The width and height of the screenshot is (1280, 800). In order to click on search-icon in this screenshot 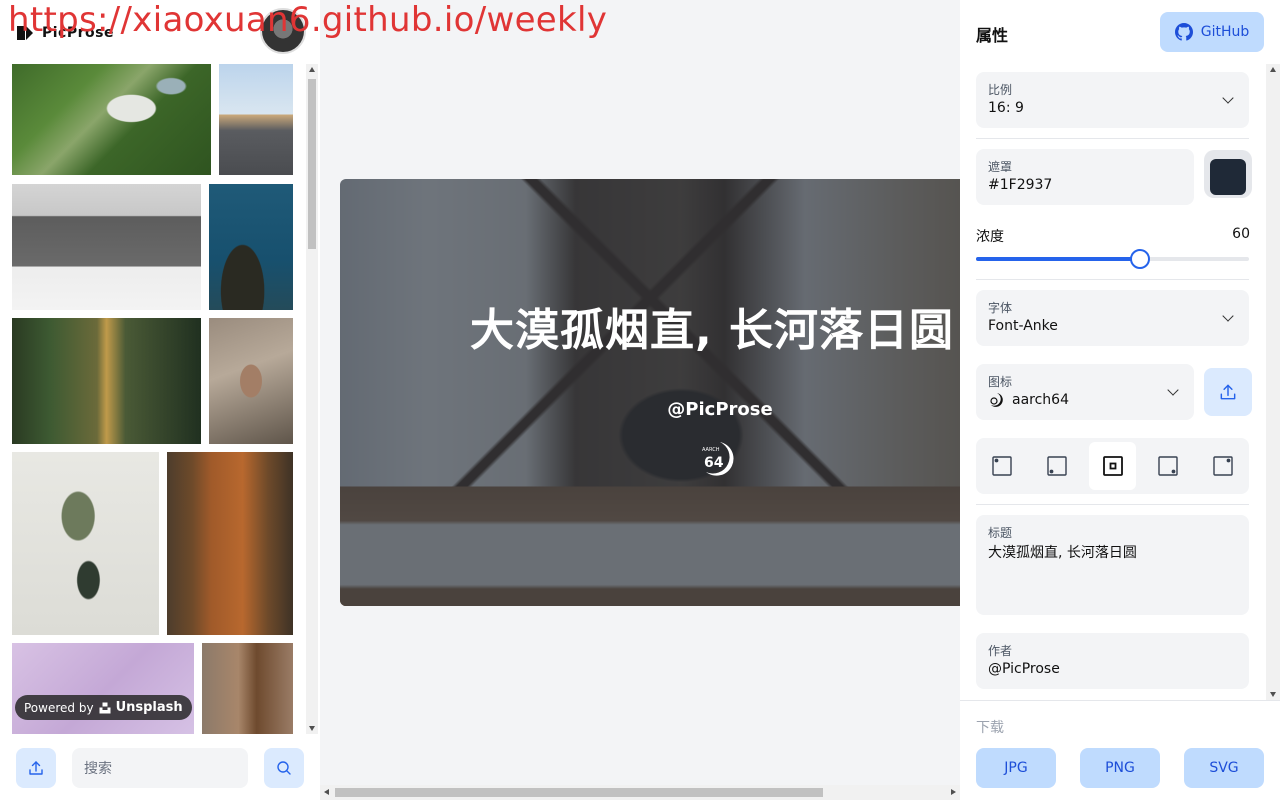, I will do `click(284, 768)`.